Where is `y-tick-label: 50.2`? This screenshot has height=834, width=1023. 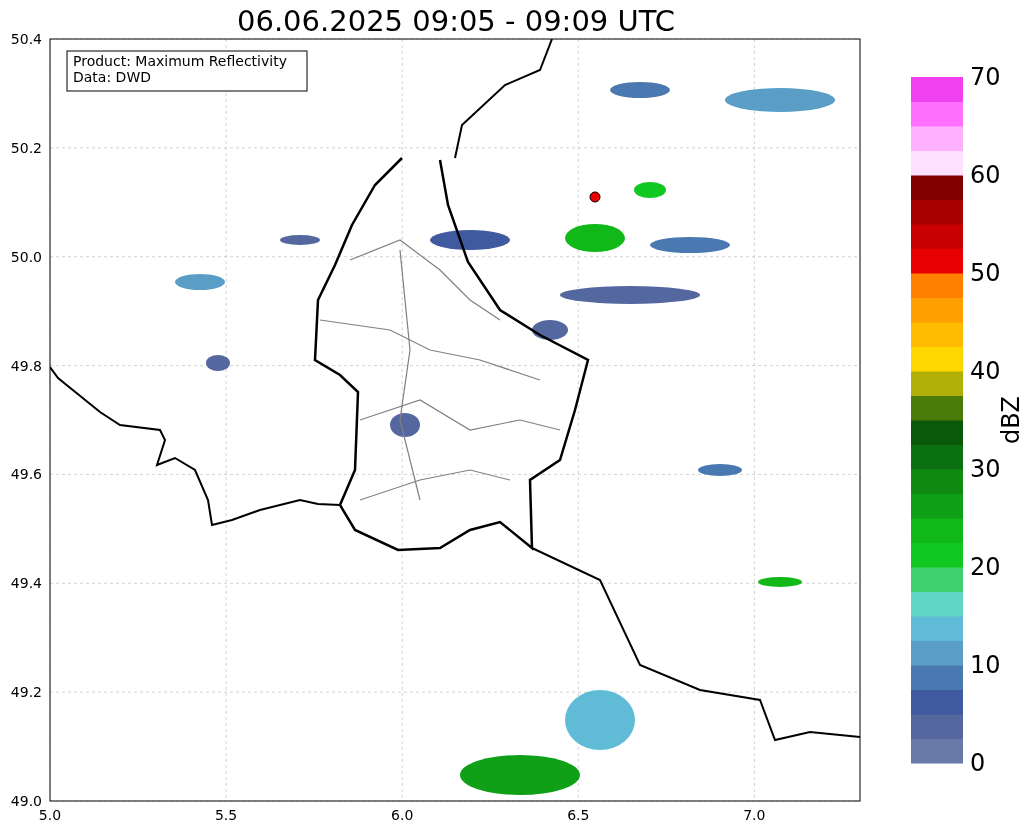 y-tick-label: 50.2 is located at coordinates (26, 147).